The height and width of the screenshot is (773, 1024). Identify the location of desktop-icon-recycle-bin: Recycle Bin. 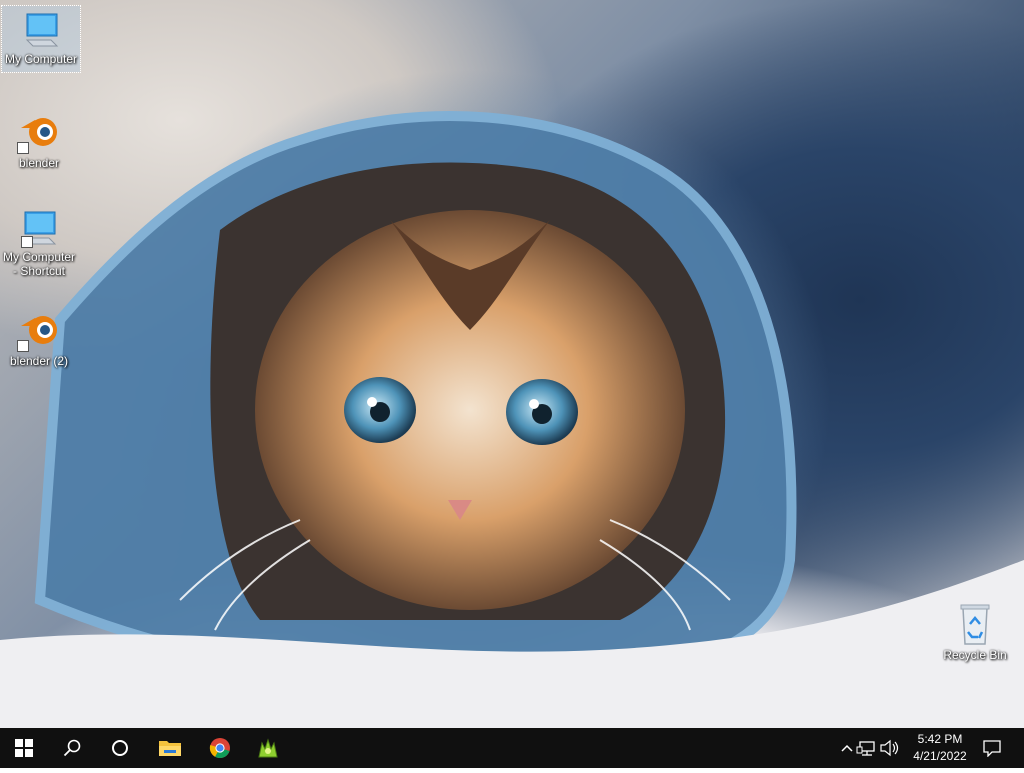
(975, 635).